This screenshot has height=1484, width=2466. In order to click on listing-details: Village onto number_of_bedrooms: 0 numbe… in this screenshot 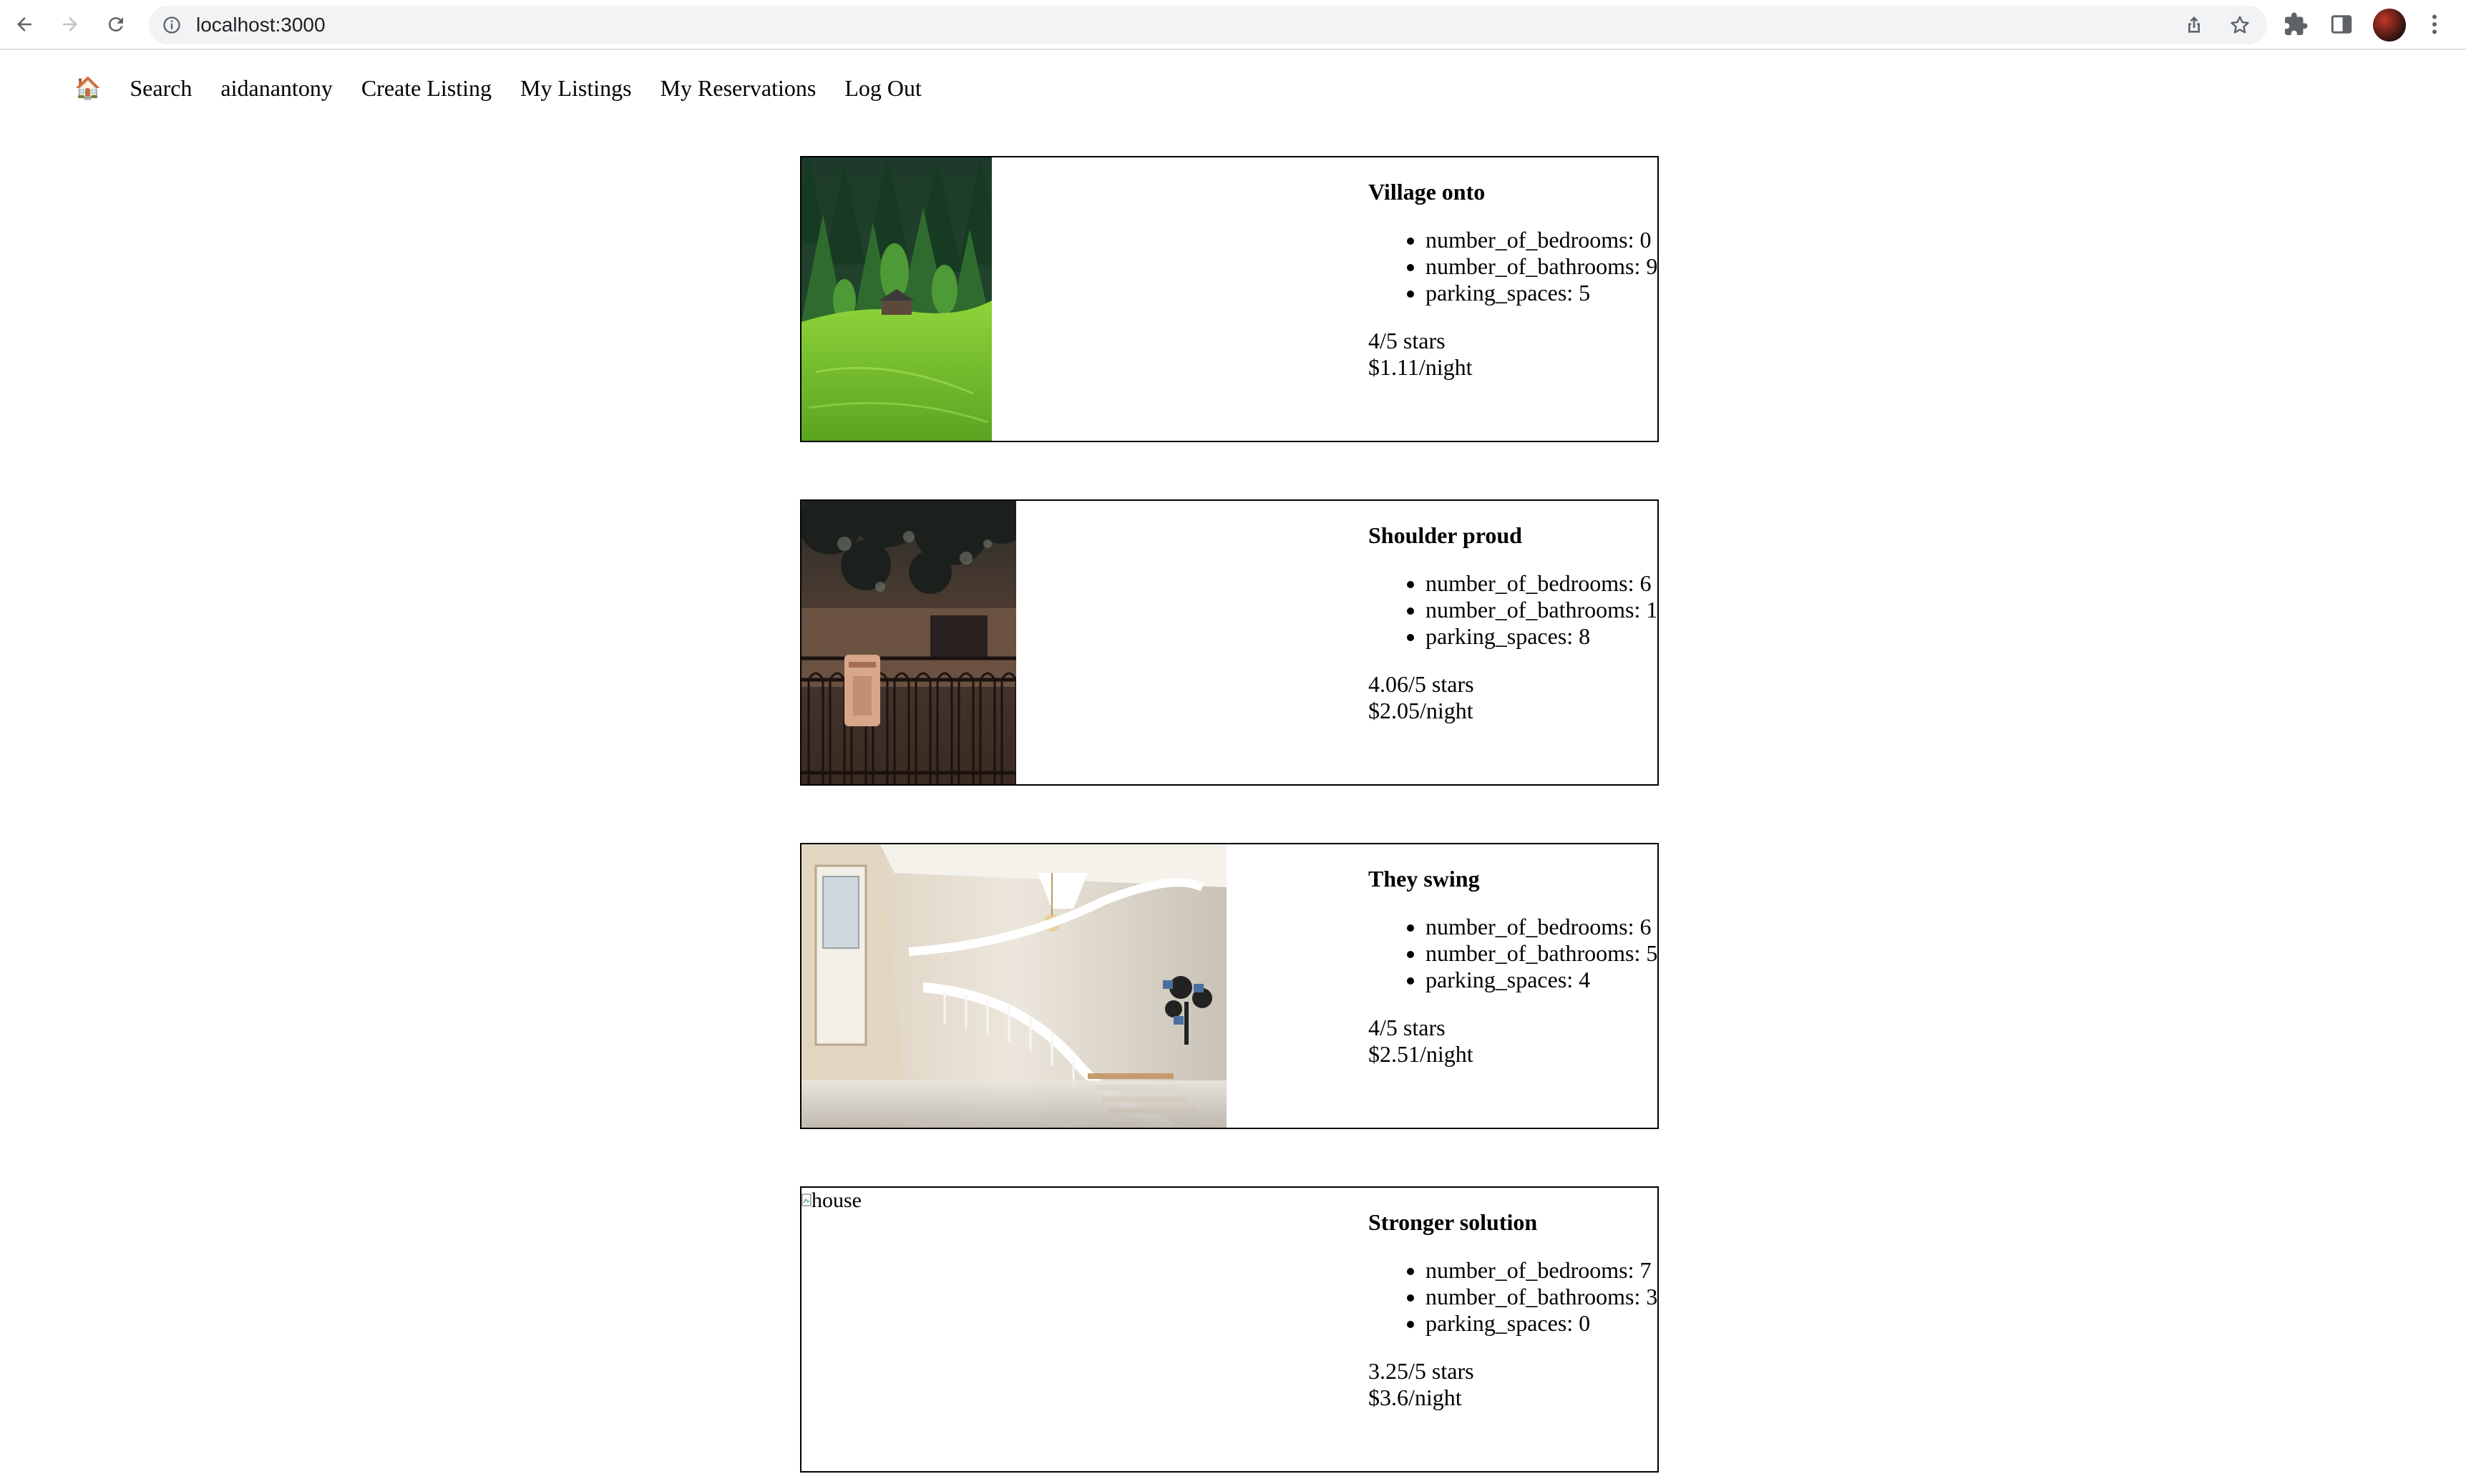, I will do `click(1513, 269)`.